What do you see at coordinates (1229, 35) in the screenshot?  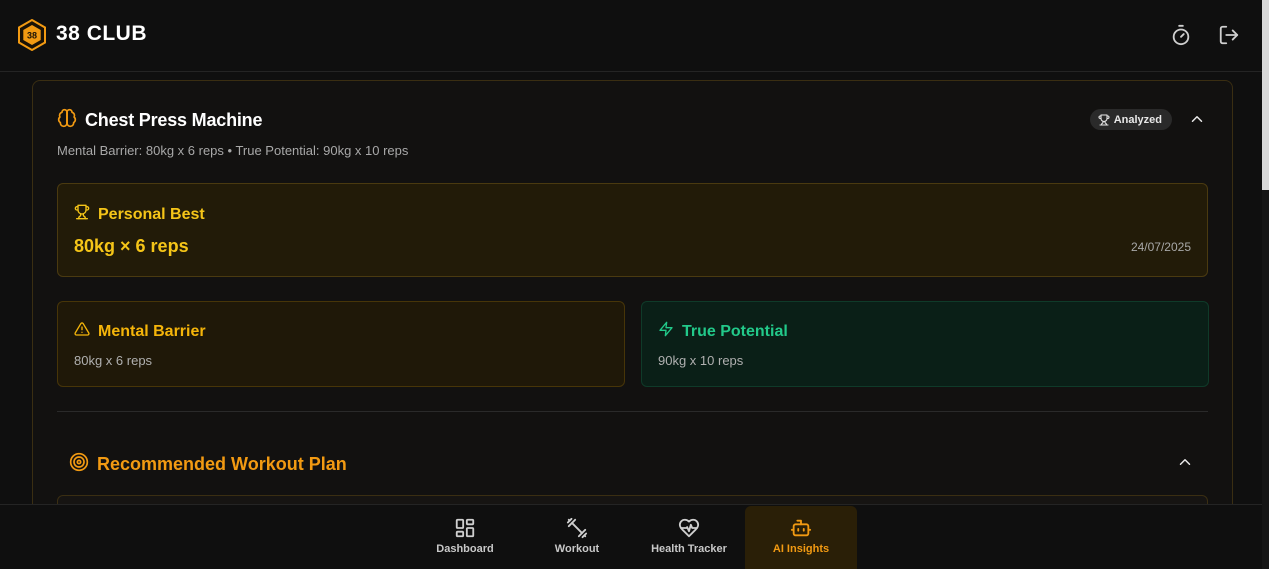 I see `logout-icon` at bounding box center [1229, 35].